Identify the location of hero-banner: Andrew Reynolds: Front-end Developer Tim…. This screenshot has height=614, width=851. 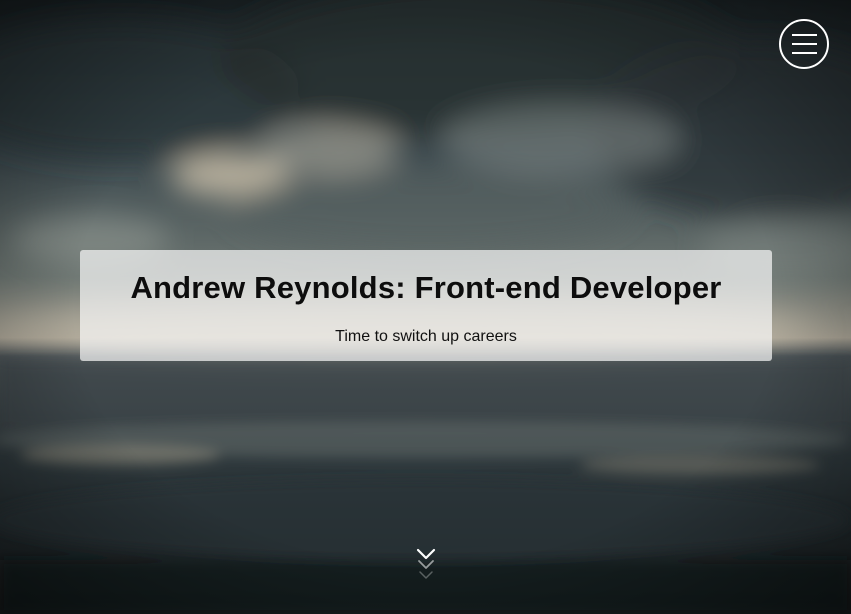
(426, 305).